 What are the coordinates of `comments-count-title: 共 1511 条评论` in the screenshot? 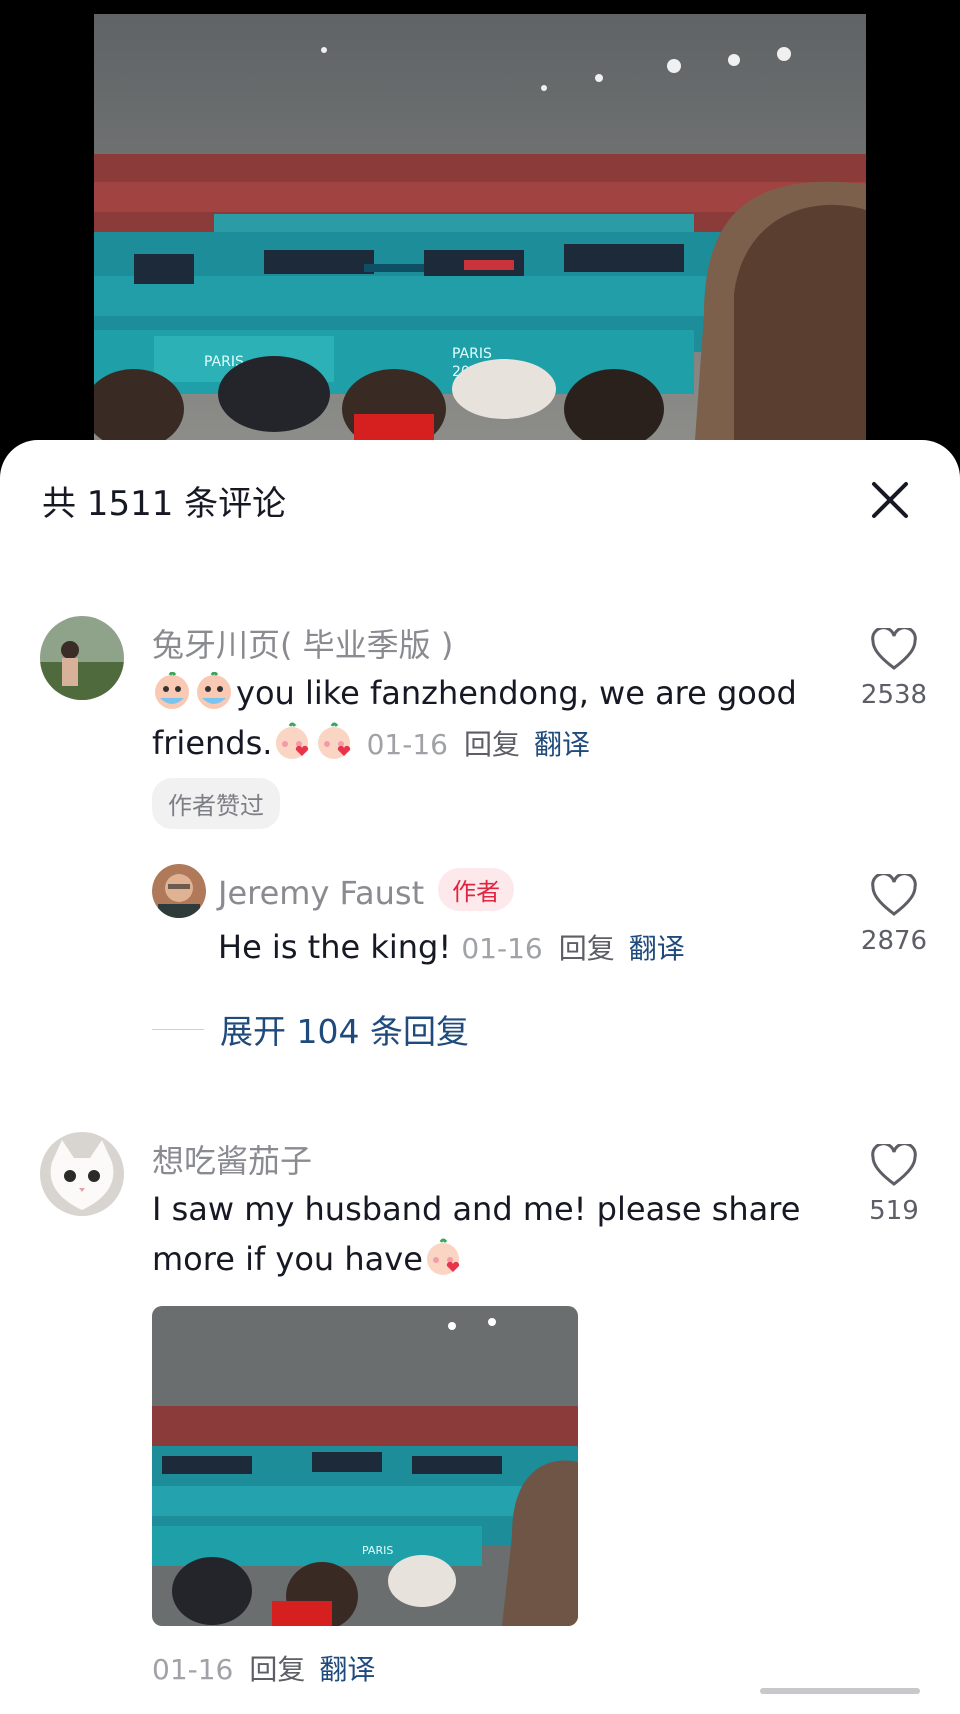 It's located at (164, 504).